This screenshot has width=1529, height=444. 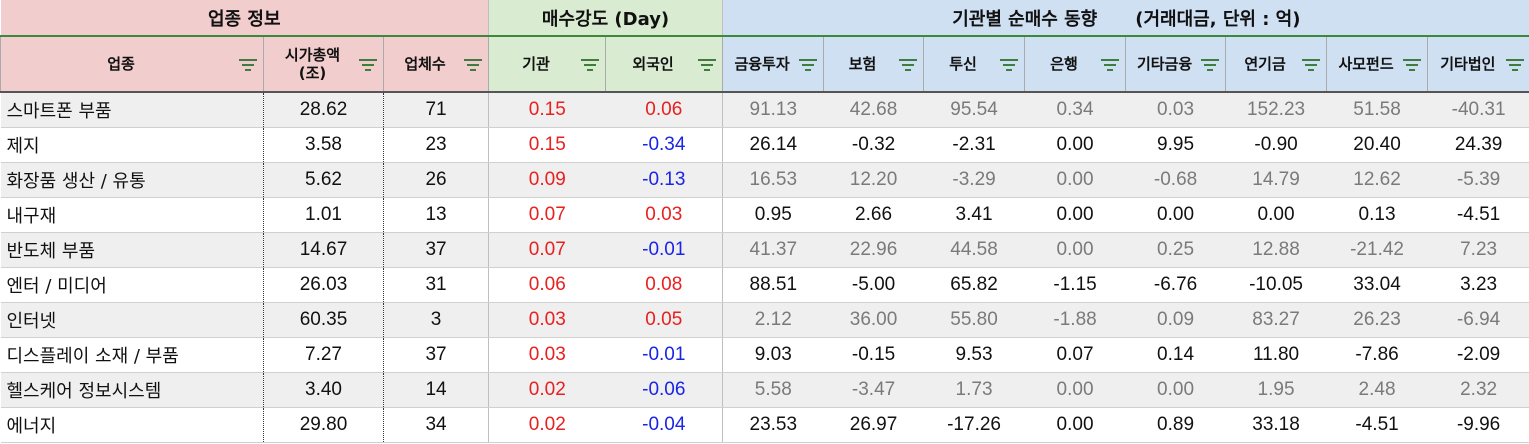 What do you see at coordinates (1276, 285) in the screenshot?
I see `cell-pension: -10.05` at bounding box center [1276, 285].